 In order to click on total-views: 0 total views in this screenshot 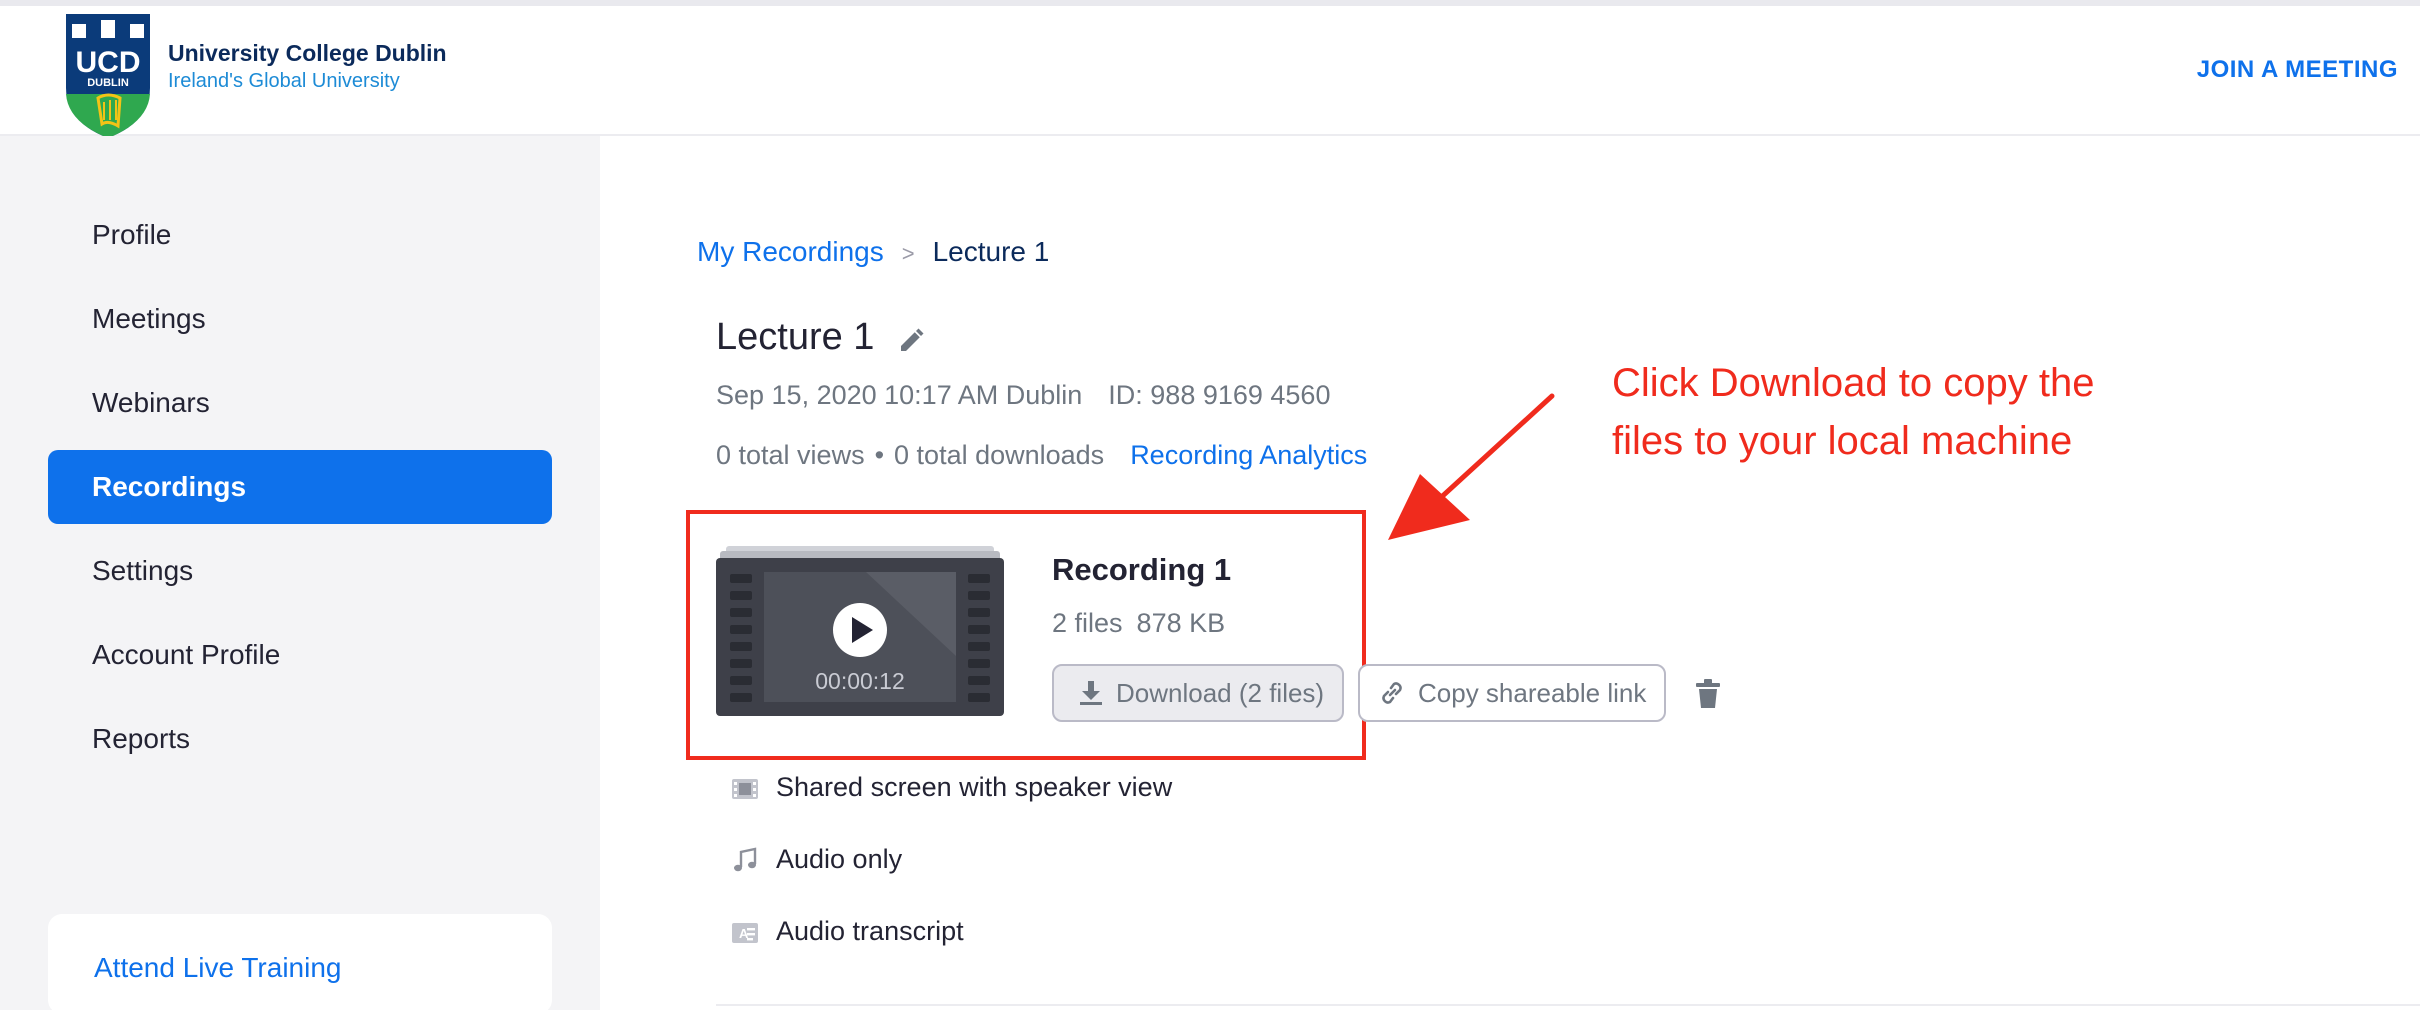, I will do `click(790, 455)`.